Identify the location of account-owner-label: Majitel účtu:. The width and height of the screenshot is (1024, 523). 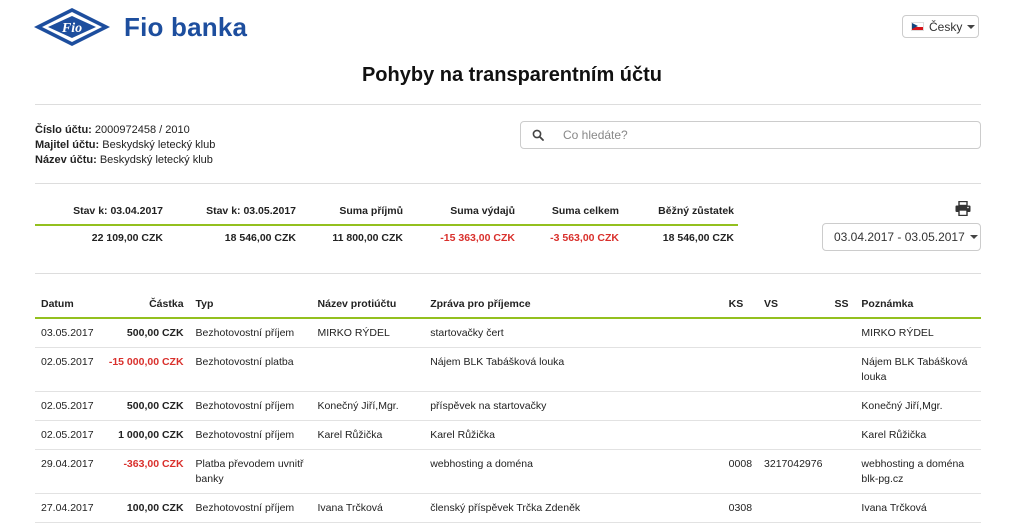
(67, 145).